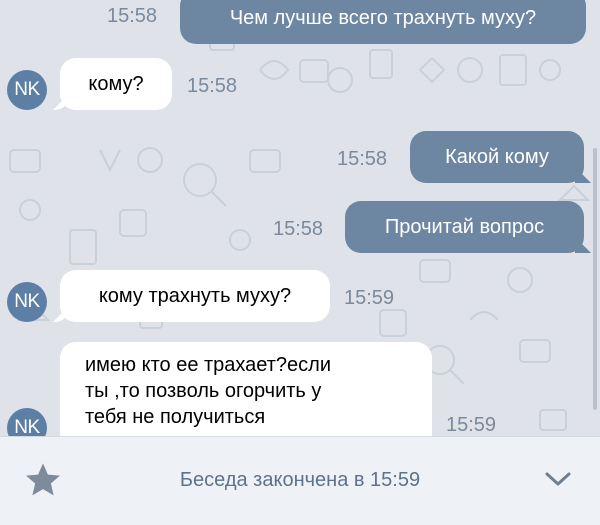 The height and width of the screenshot is (525, 600). I want to click on message-text-line: имею кто ее трахает?если, so click(208, 365).